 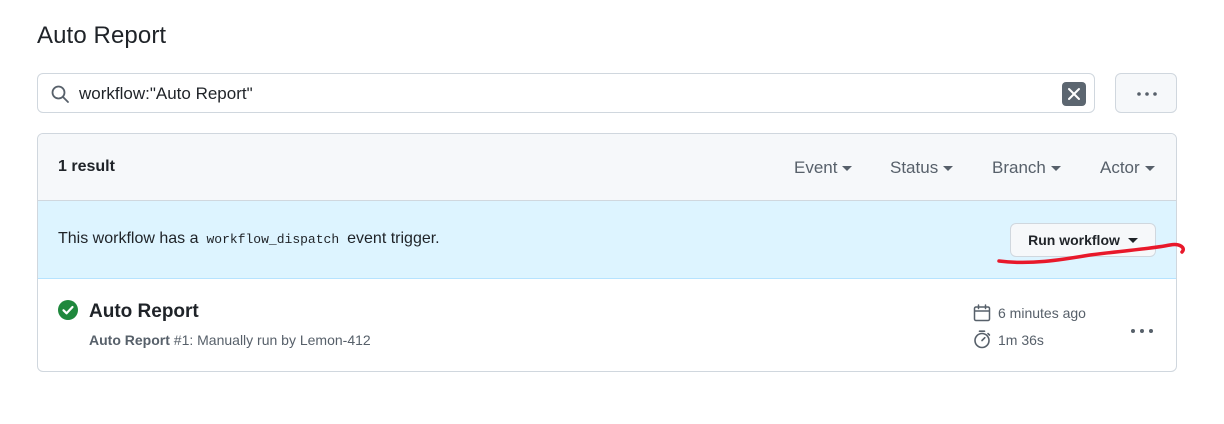 What do you see at coordinates (60, 94) in the screenshot?
I see `search-icon` at bounding box center [60, 94].